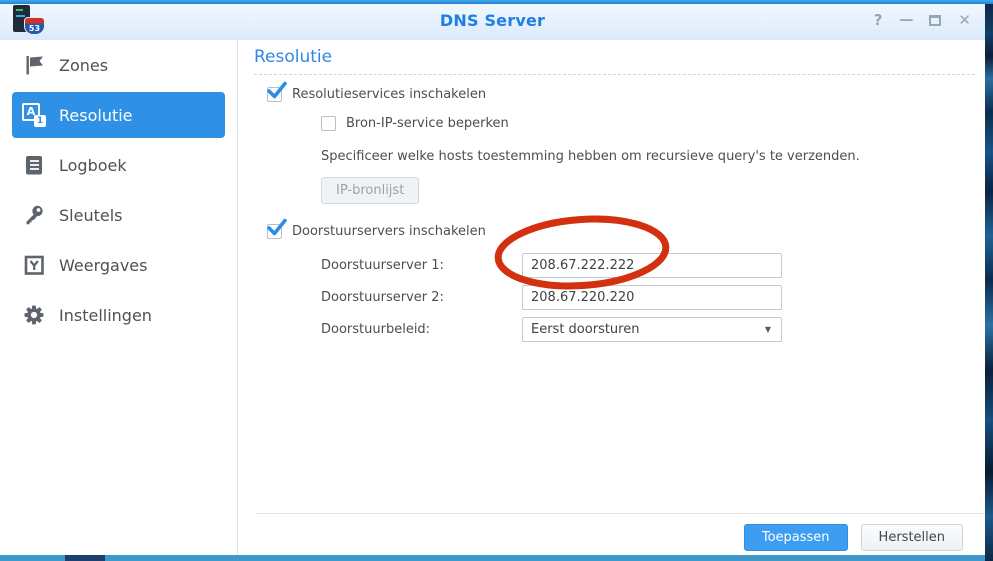 Image resolution: width=993 pixels, height=561 pixels. I want to click on forwarder2-row: Doorstuurserver 2:, so click(648, 297).